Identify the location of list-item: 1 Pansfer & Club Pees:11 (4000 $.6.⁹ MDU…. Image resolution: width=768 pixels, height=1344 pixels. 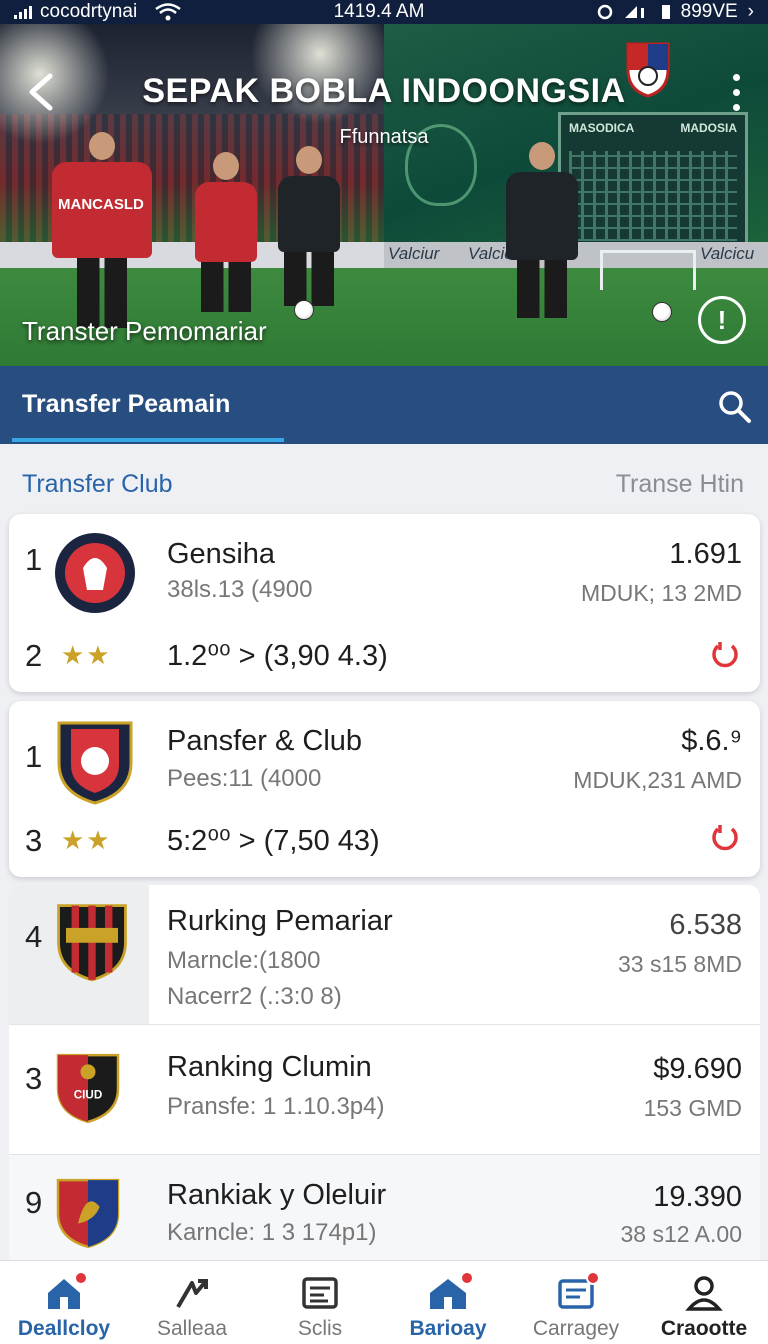
(384, 789).